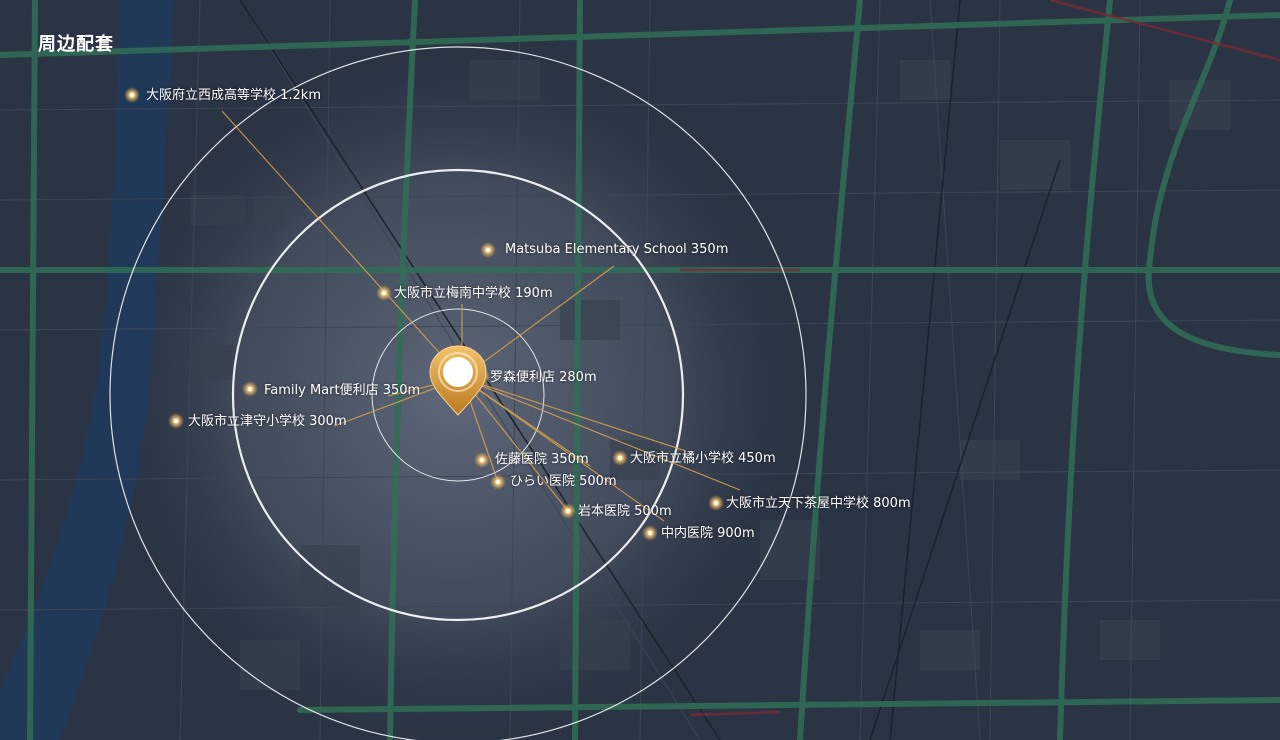  I want to click on poi-dot-hospital-iwamoto, so click(568, 511).